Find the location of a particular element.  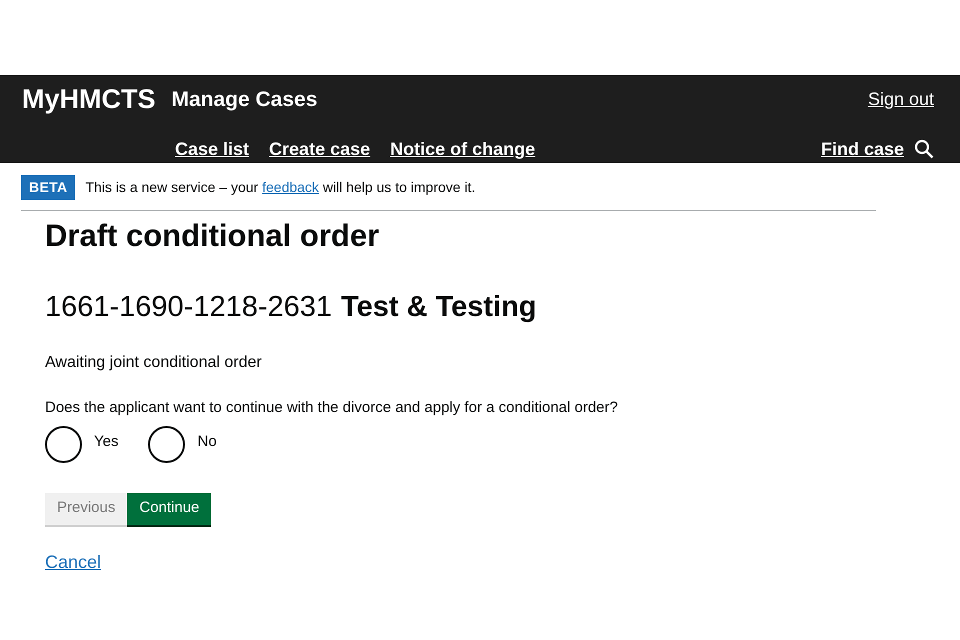

beta-tag: BETA is located at coordinates (48, 187).